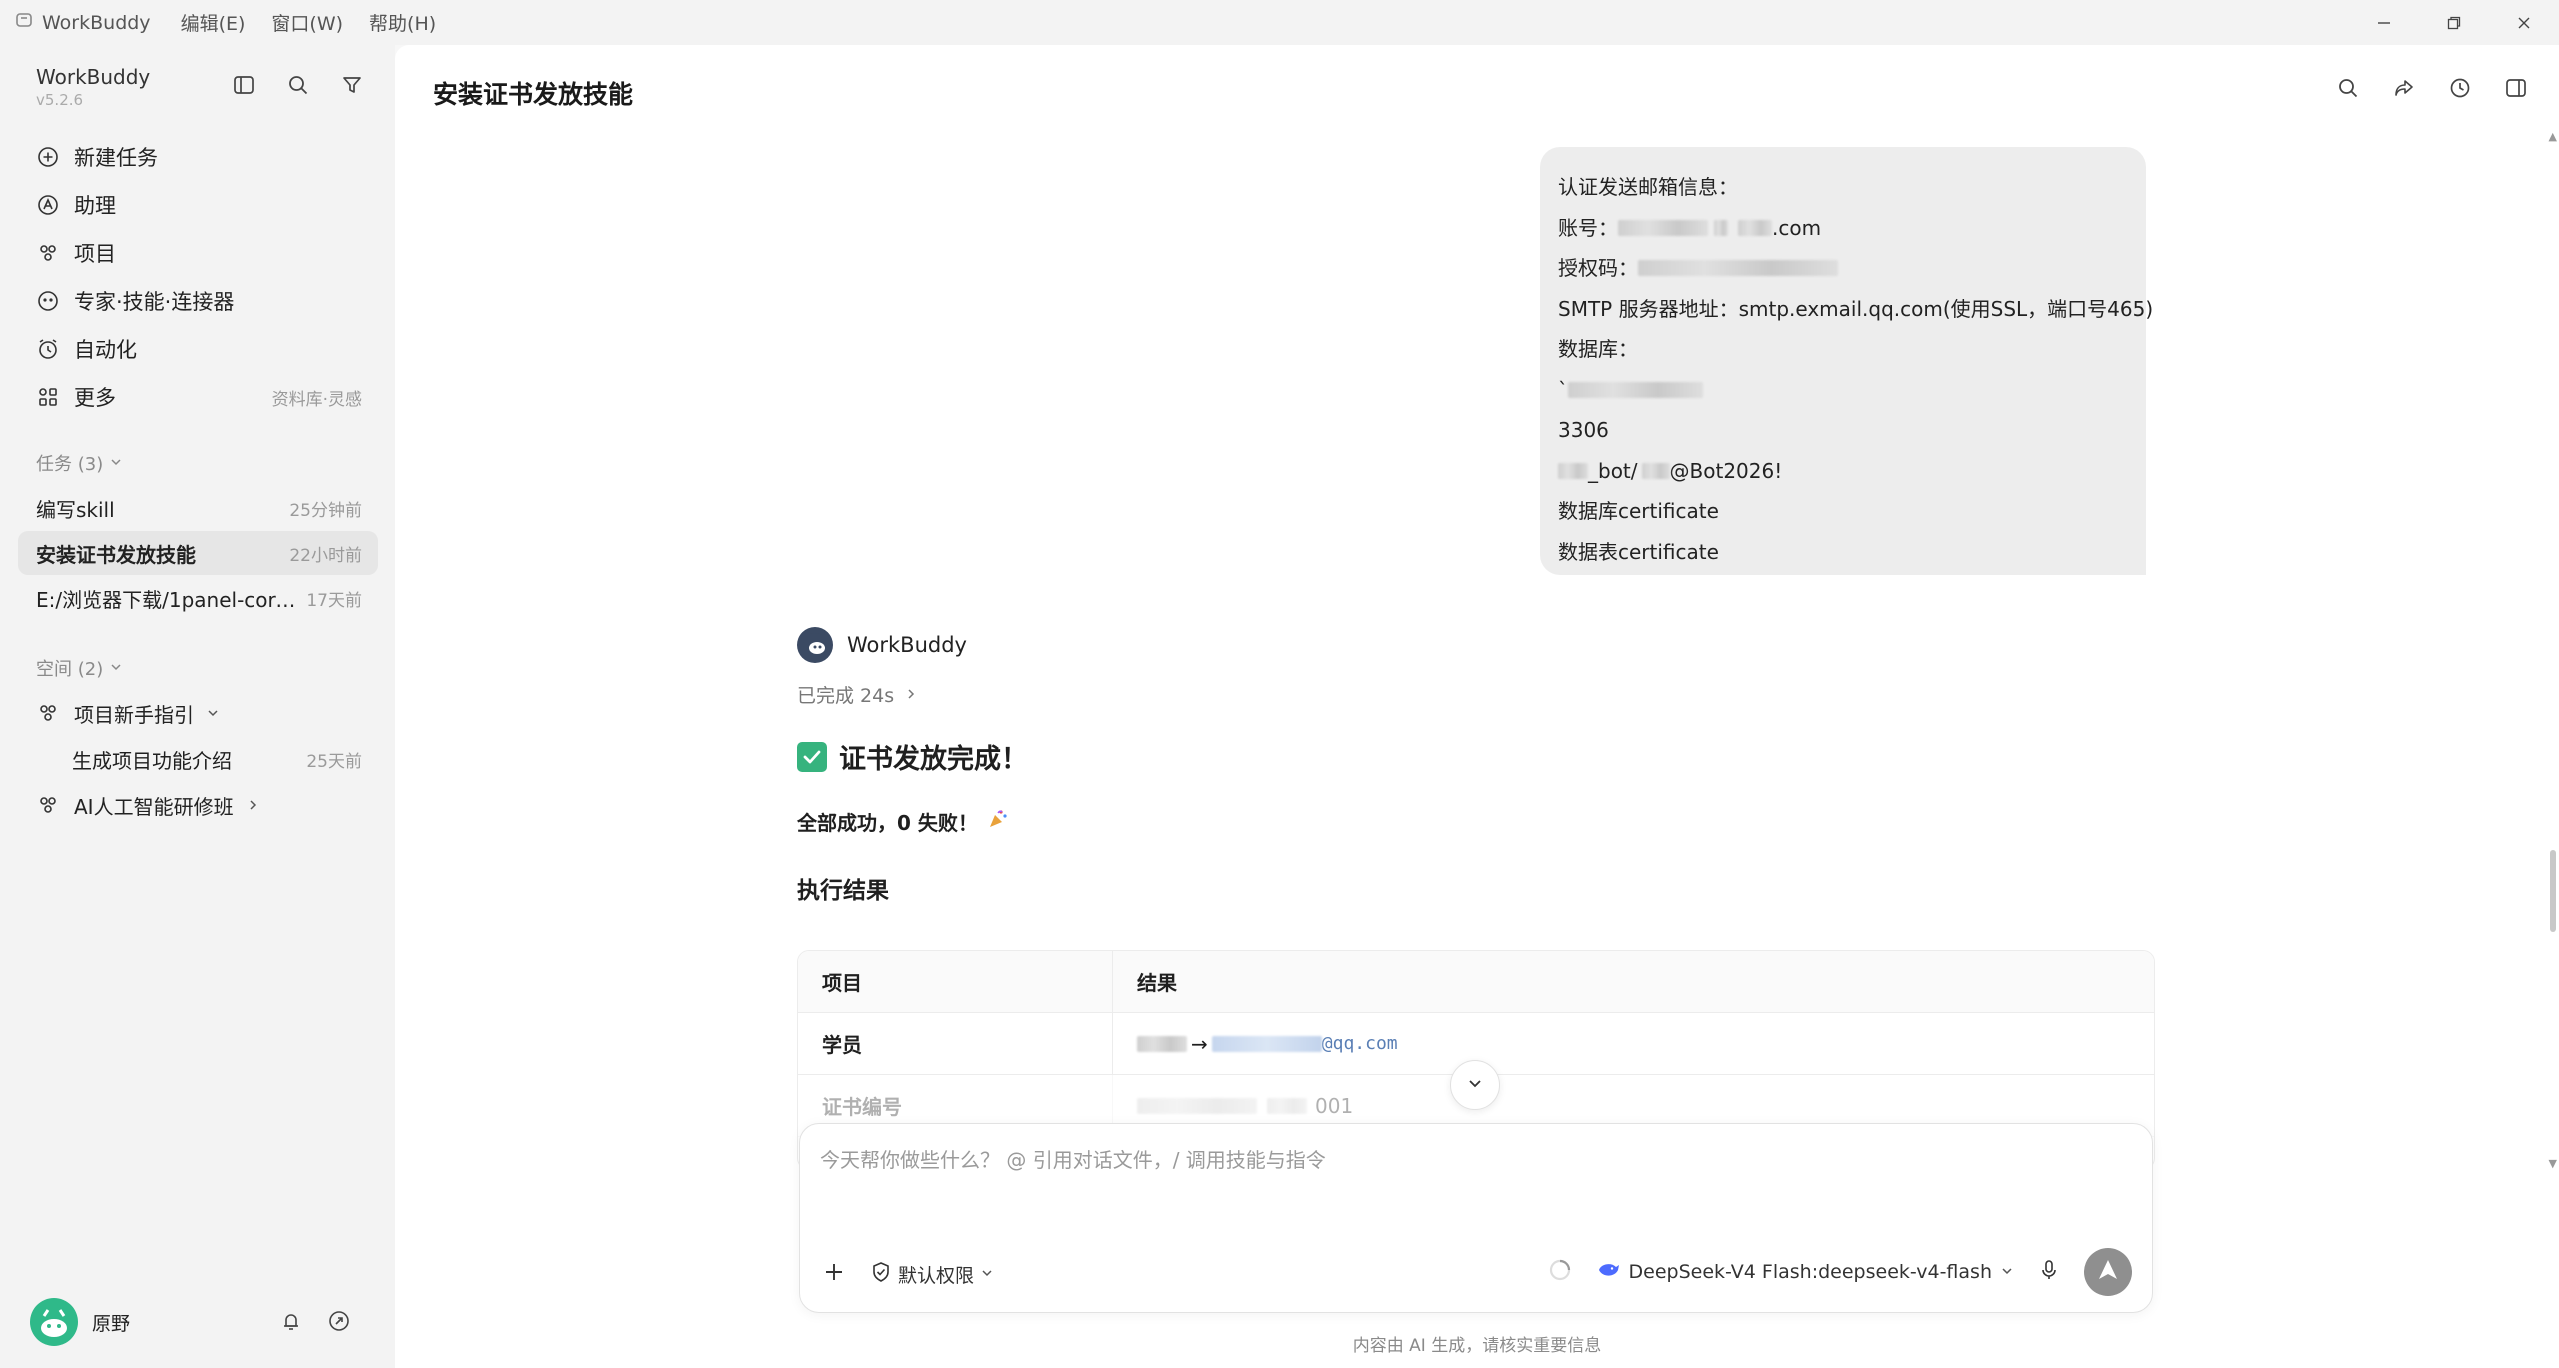 The width and height of the screenshot is (2559, 1368). I want to click on cred-pass: @Bot2026!, so click(1726, 470).